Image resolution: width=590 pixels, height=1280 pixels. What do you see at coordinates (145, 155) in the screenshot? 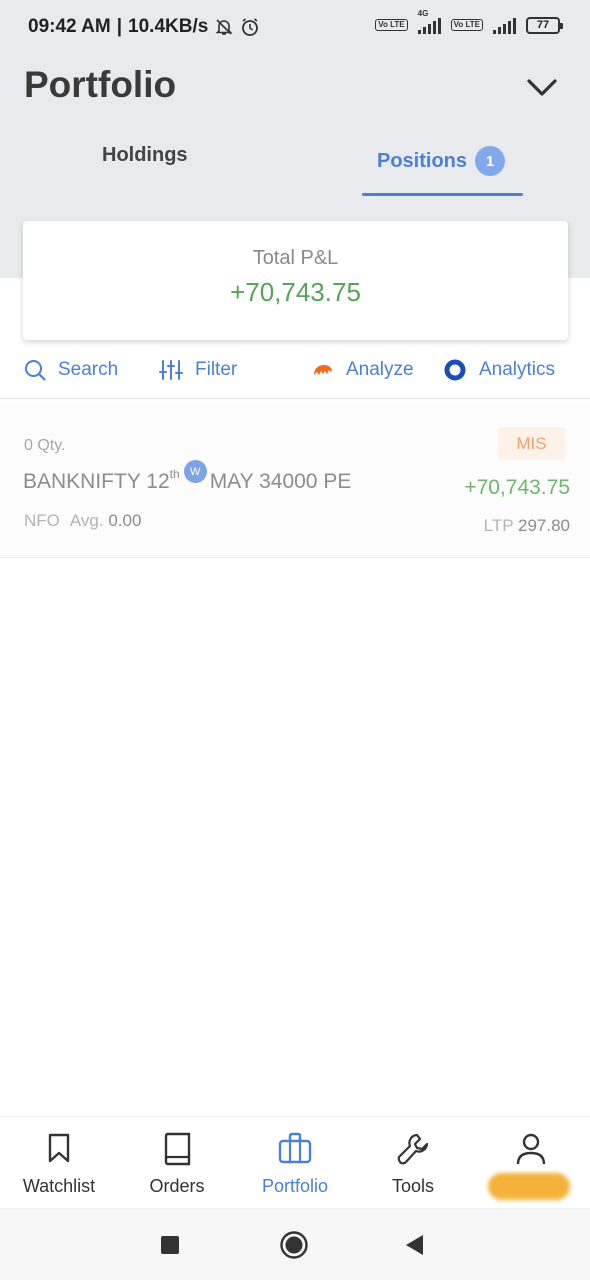
I see `tab-holdings: Holdings` at bounding box center [145, 155].